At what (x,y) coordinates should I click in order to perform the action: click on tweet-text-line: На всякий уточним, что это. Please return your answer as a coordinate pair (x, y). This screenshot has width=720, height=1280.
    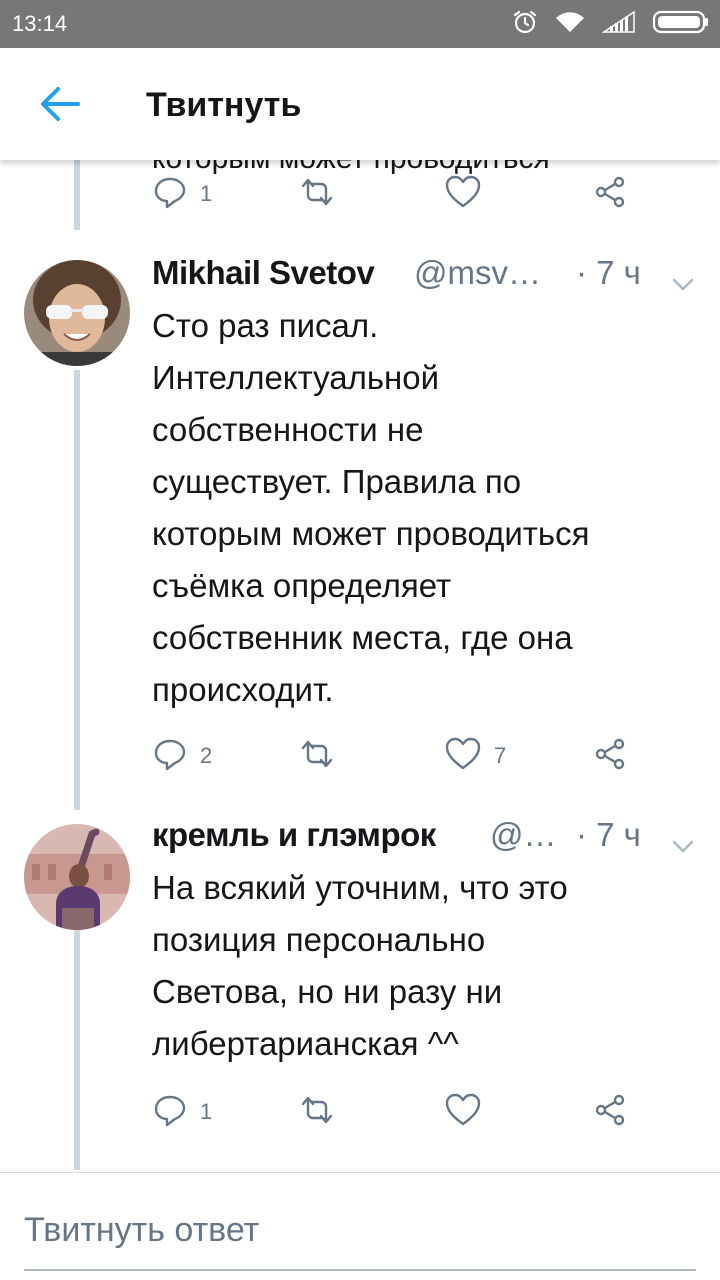
    Looking at the image, I should click on (360, 887).